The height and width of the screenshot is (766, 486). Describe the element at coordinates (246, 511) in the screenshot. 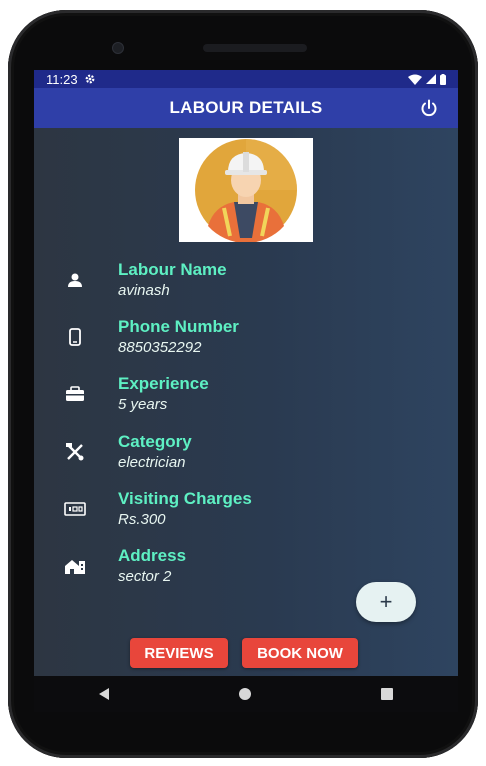

I see `detail-row-visiting-charges: Visiting Charges Rs.300` at that location.